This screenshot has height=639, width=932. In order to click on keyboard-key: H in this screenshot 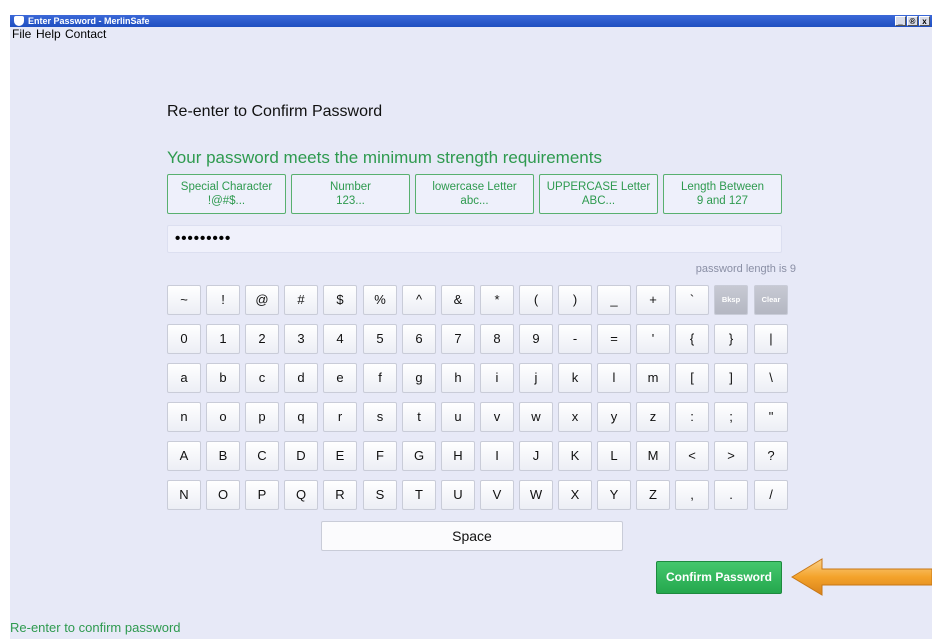, I will do `click(458, 456)`.